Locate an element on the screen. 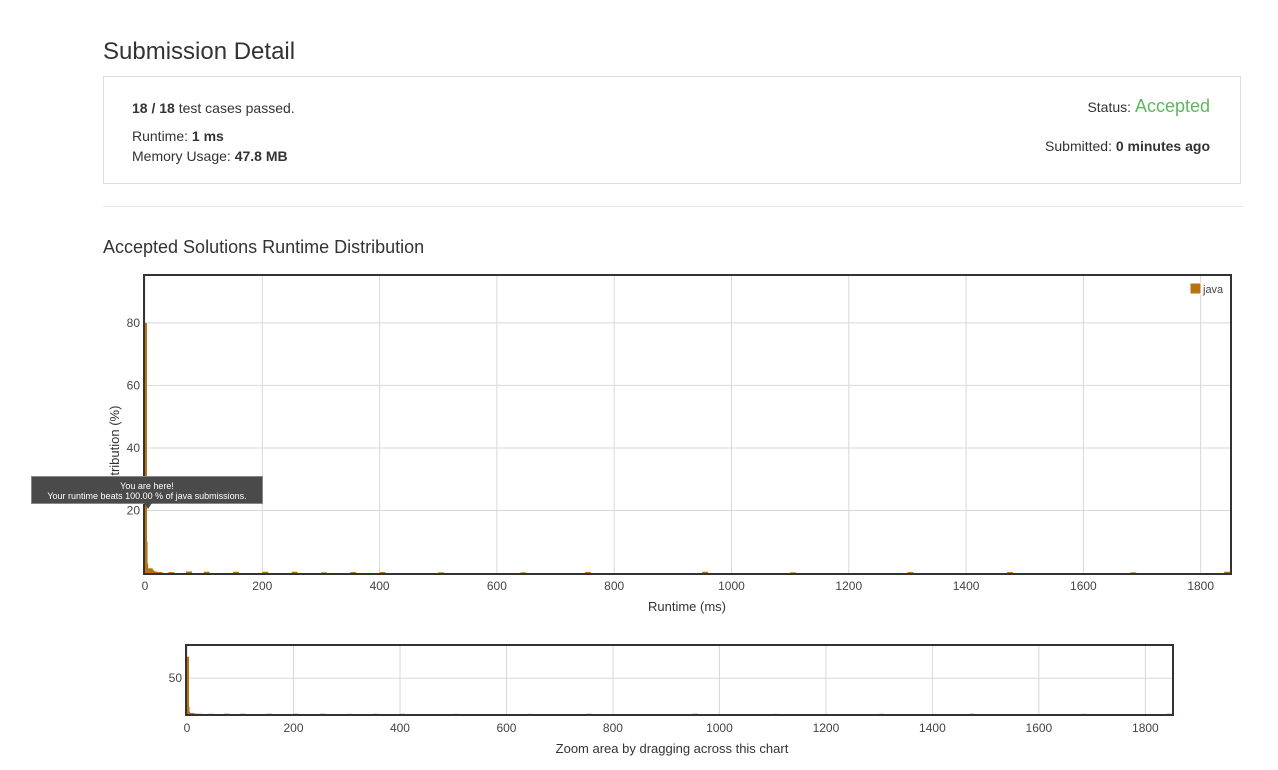 Image resolution: width=1278 pixels, height=770 pixels. x-tick-label: 200 is located at coordinates (262, 586).